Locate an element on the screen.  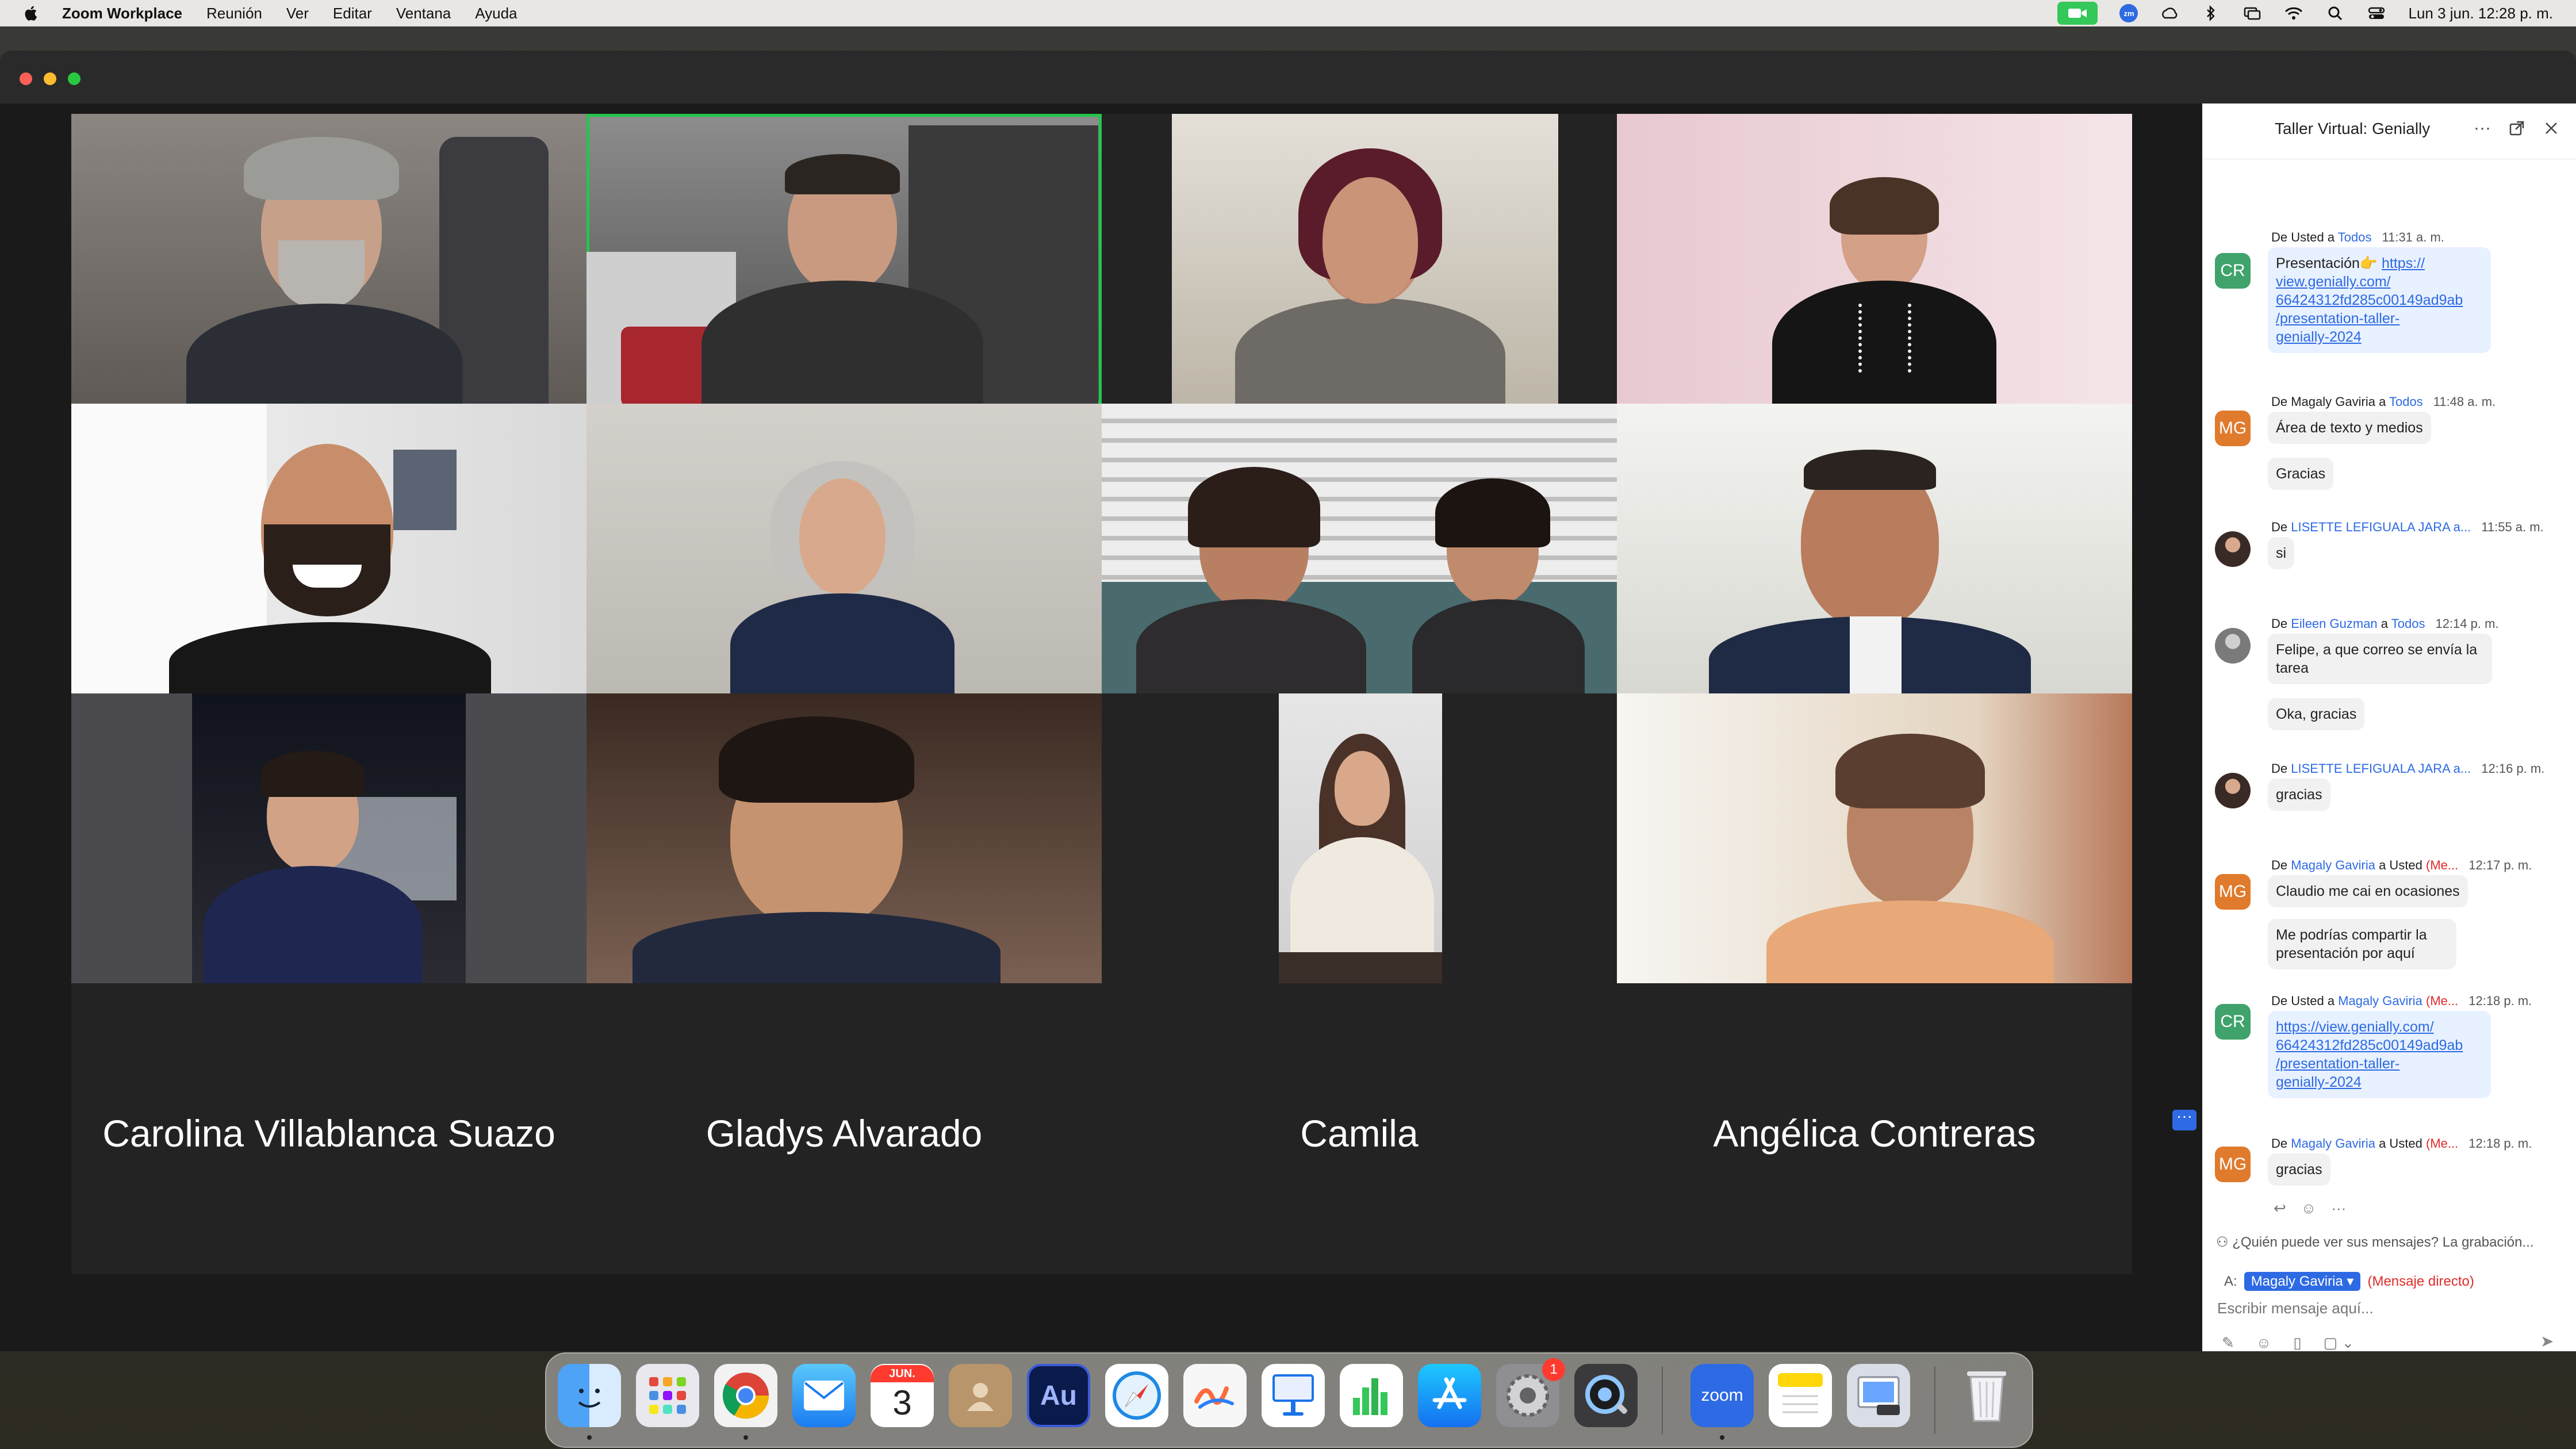
adobe-audition-icon: Au is located at coordinates (1058, 1395).